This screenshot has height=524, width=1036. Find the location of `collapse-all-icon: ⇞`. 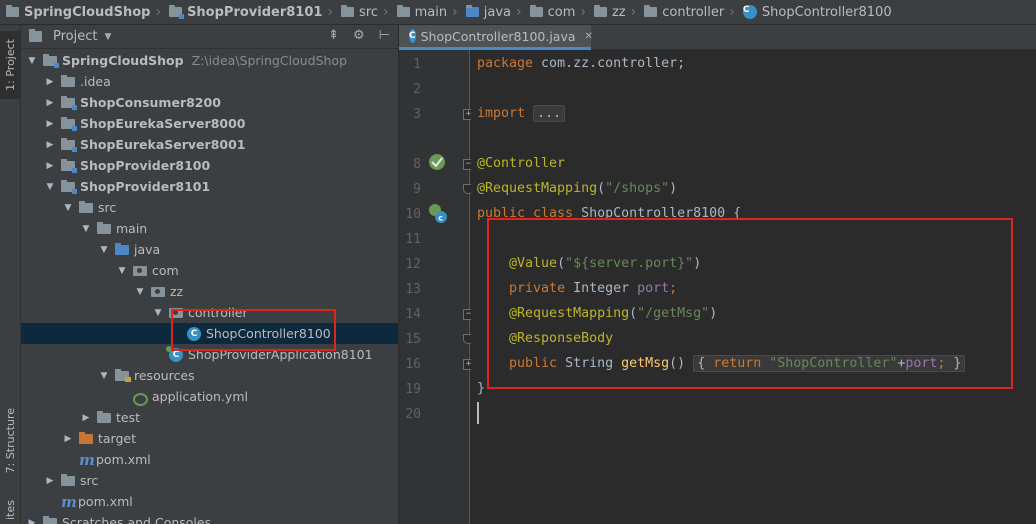

collapse-all-icon: ⇞ is located at coordinates (333, 35).